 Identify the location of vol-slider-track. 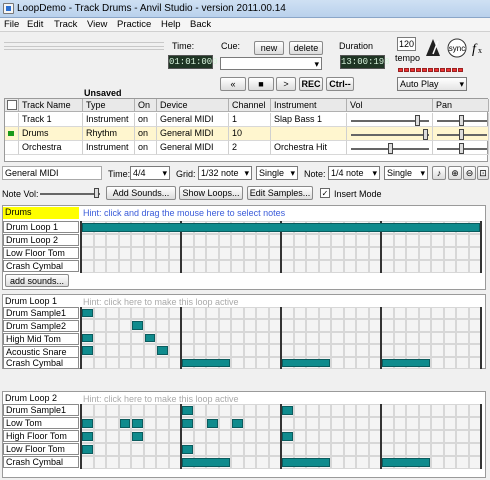
(390, 135).